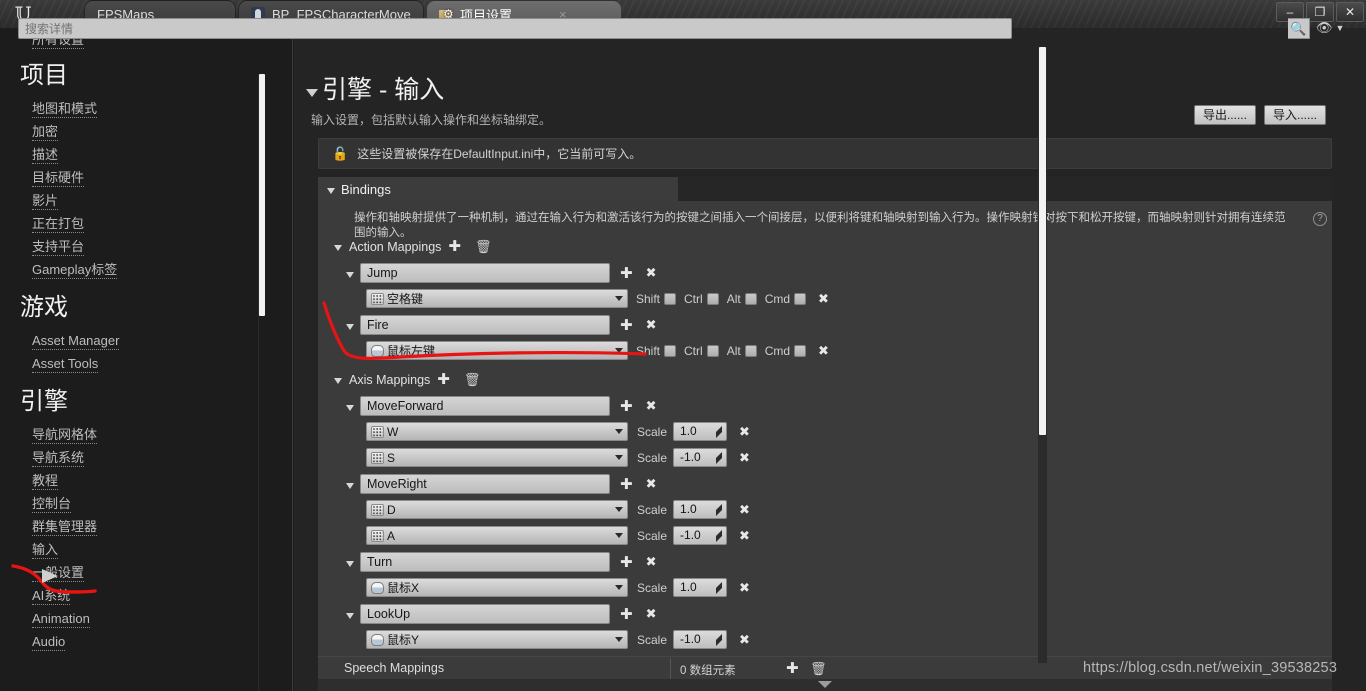 The image size is (1366, 691). Describe the element at coordinates (498, 189) in the screenshot. I see `bindings-section-header: Bindings` at that location.